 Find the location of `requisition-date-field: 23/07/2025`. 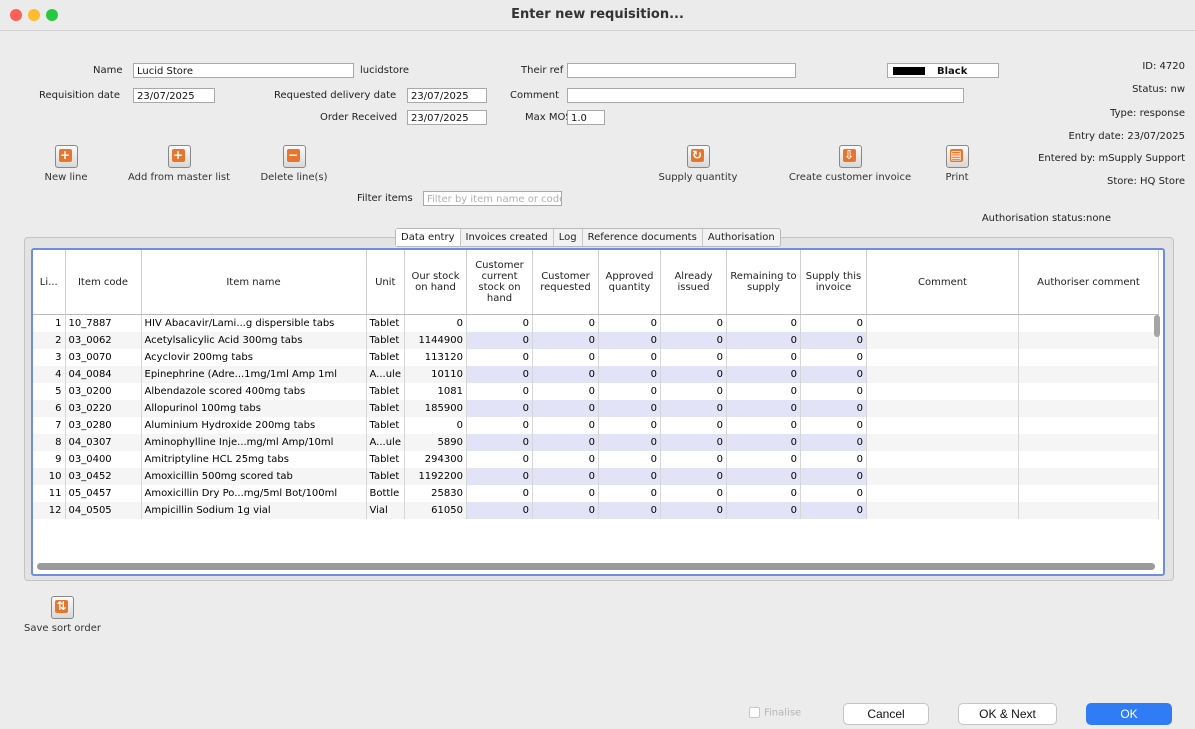

requisition-date-field: 23/07/2025 is located at coordinates (174, 95).